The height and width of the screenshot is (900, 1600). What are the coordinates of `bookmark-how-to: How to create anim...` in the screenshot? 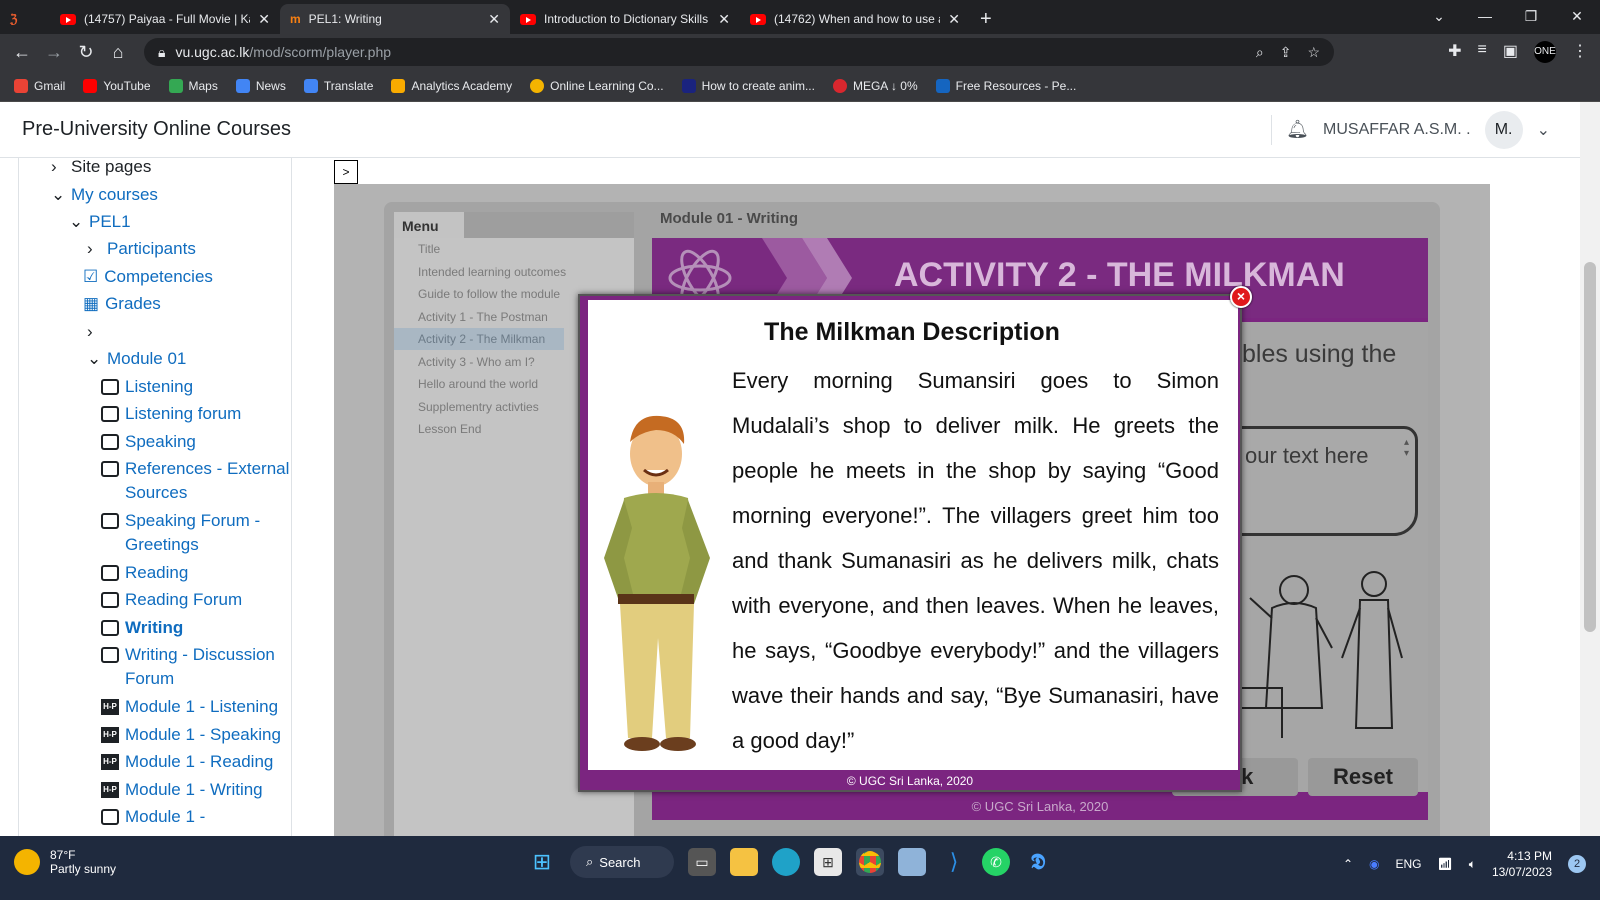 It's located at (748, 85).